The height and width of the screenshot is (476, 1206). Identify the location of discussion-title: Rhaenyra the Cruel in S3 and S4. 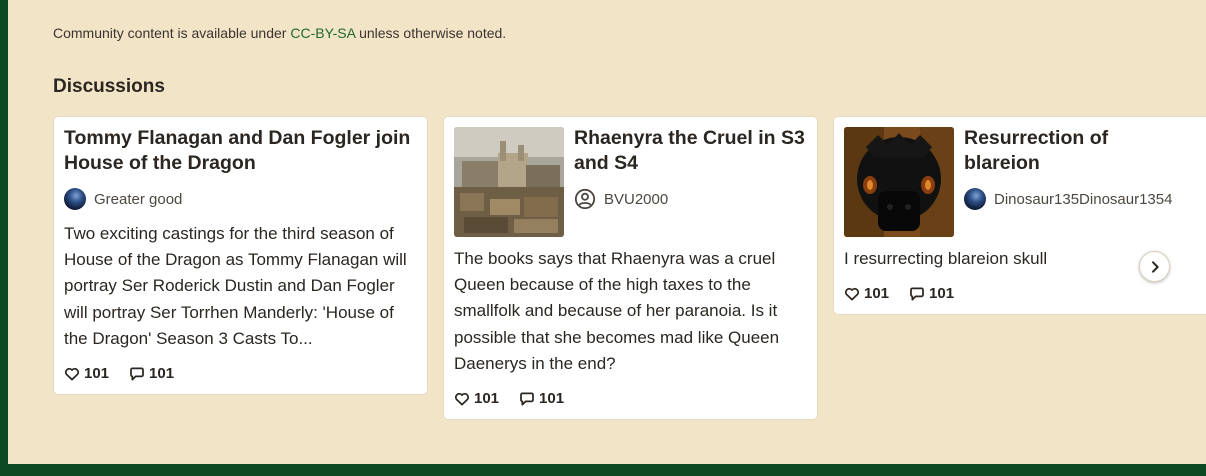
(692, 151).